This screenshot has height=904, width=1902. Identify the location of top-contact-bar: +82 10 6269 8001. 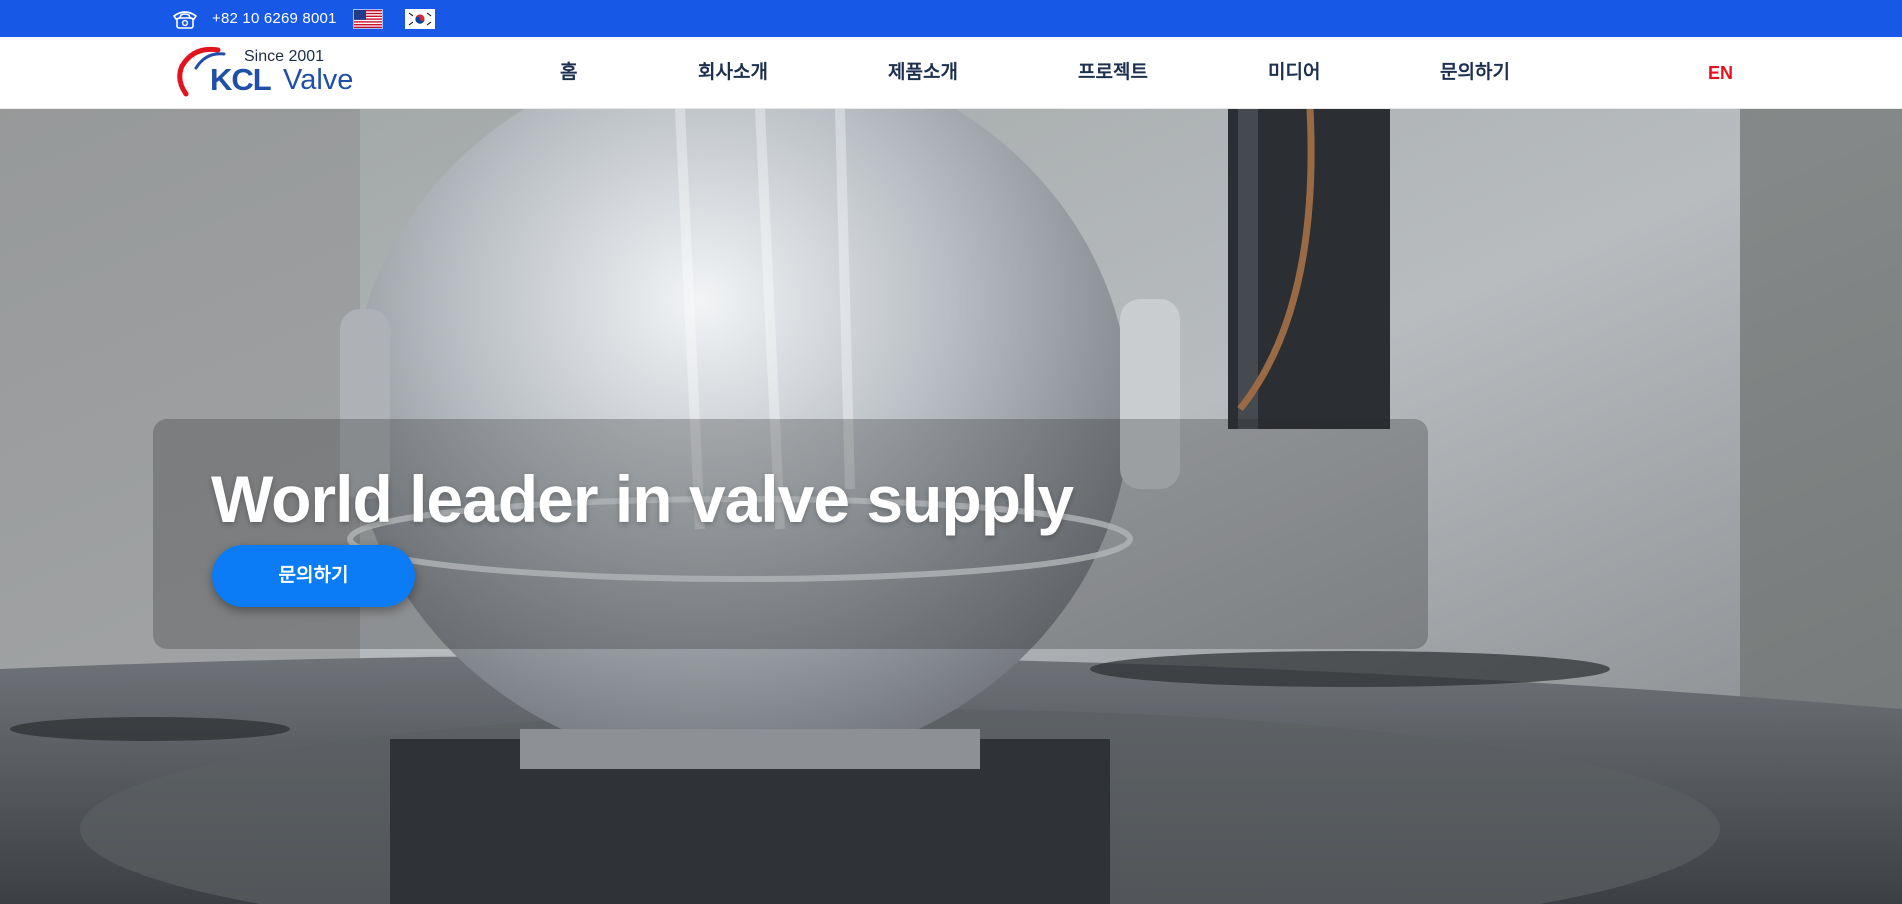
(951, 18).